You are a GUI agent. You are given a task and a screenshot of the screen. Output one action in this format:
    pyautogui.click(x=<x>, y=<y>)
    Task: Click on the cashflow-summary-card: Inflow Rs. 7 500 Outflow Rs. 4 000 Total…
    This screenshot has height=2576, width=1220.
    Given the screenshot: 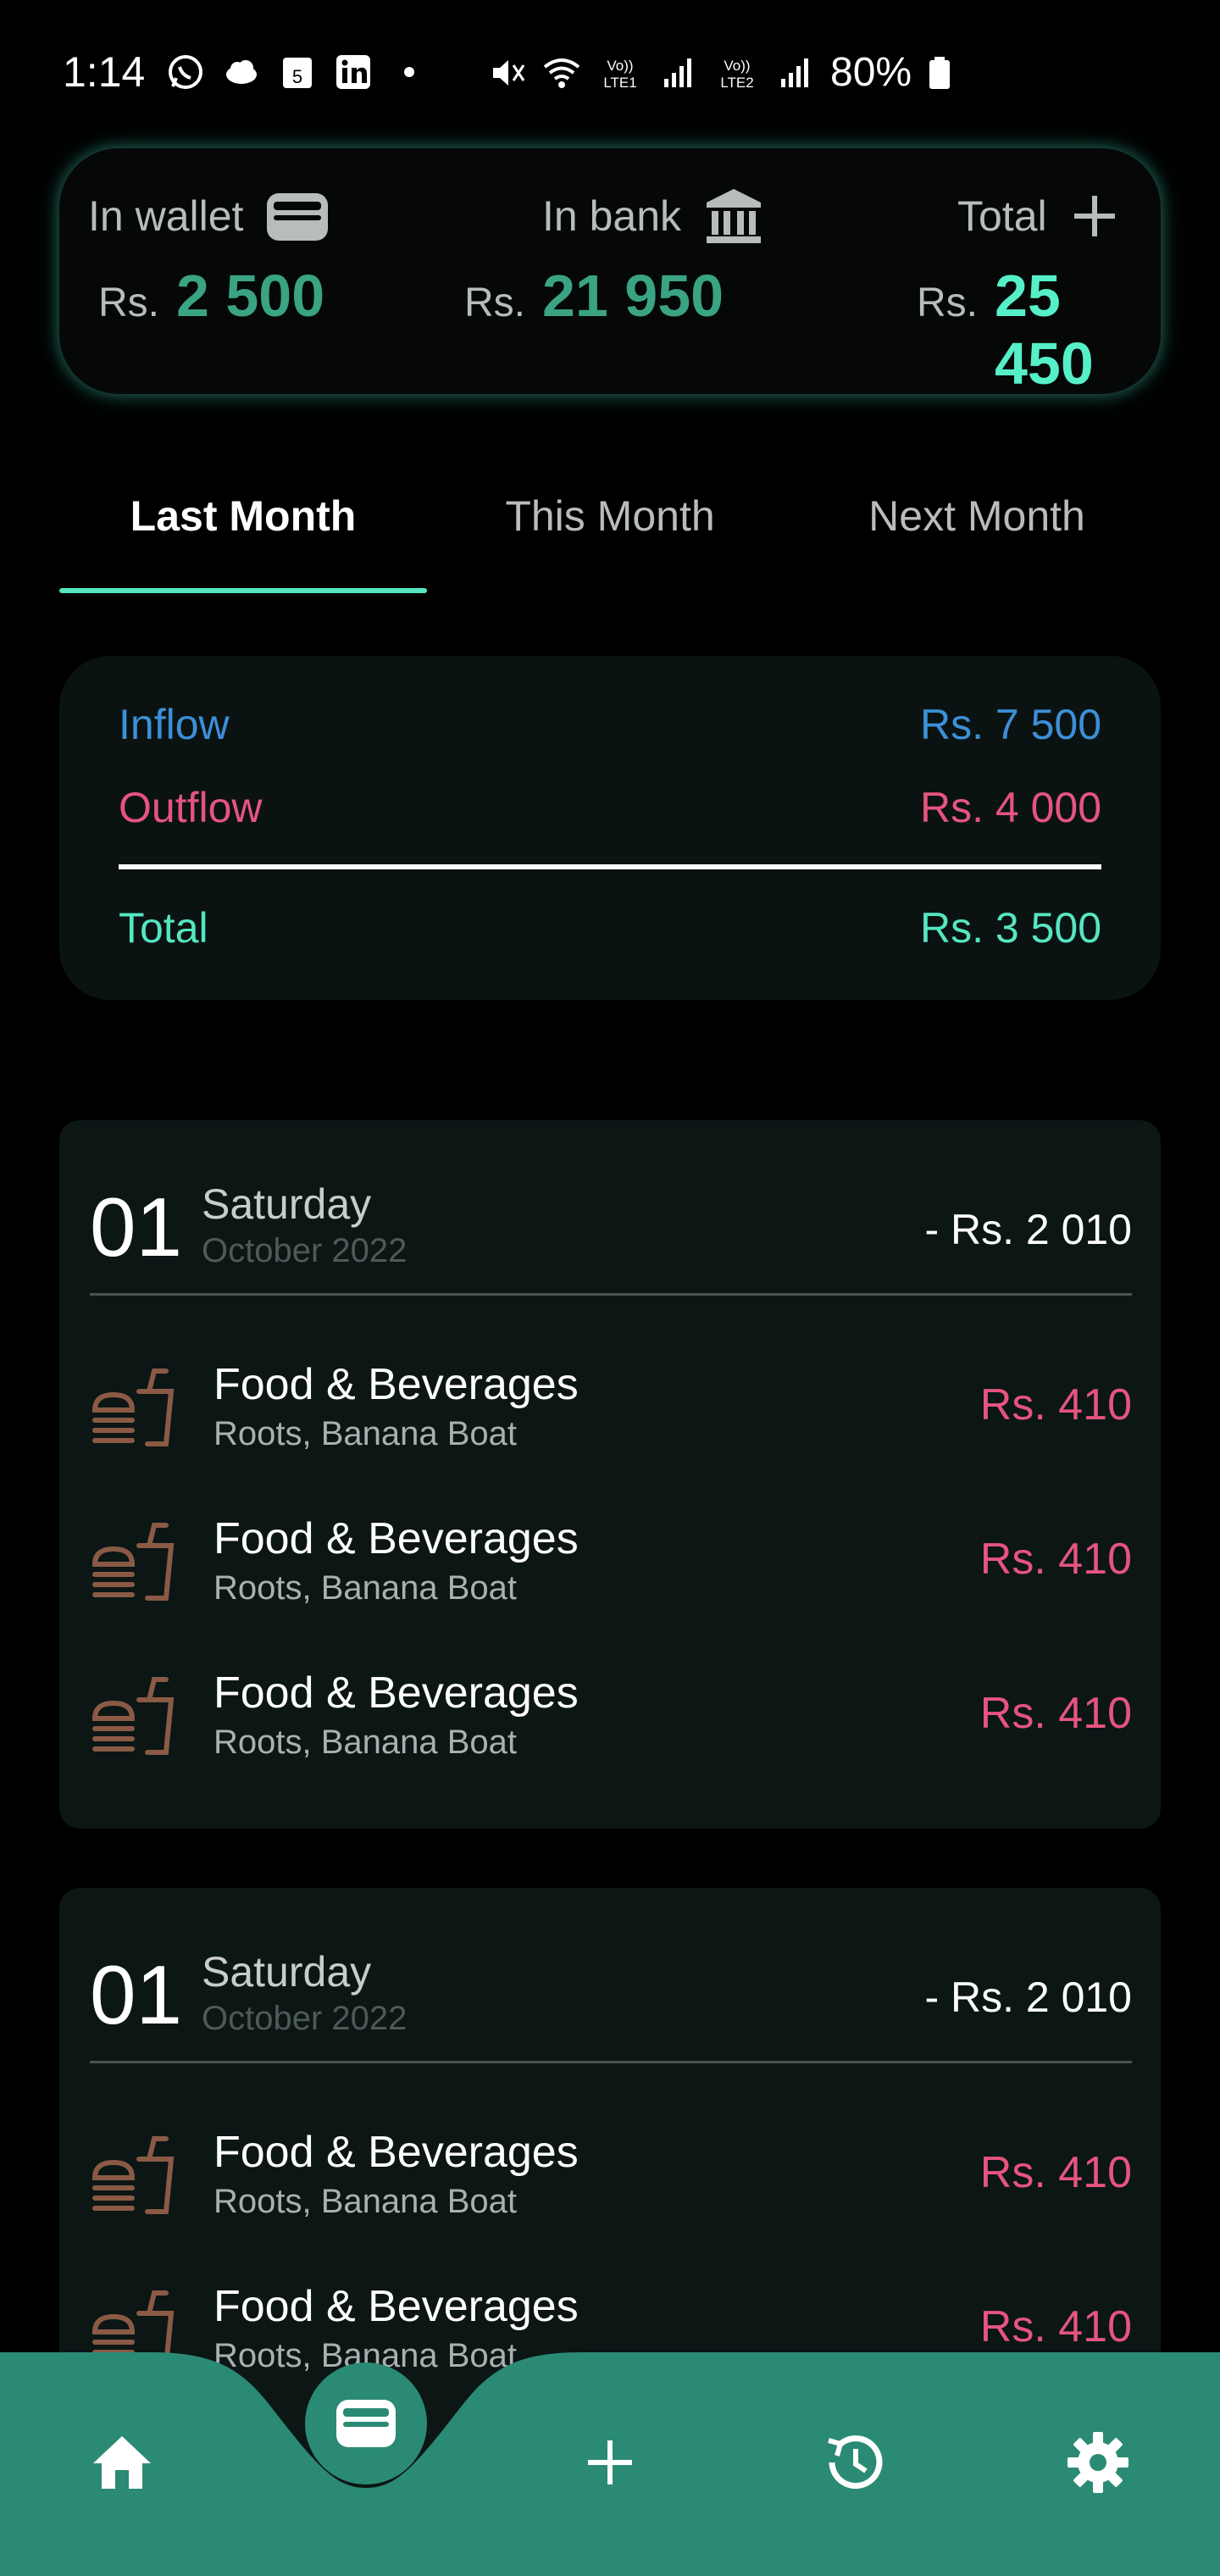 What is the action you would take?
    pyautogui.click(x=610, y=828)
    